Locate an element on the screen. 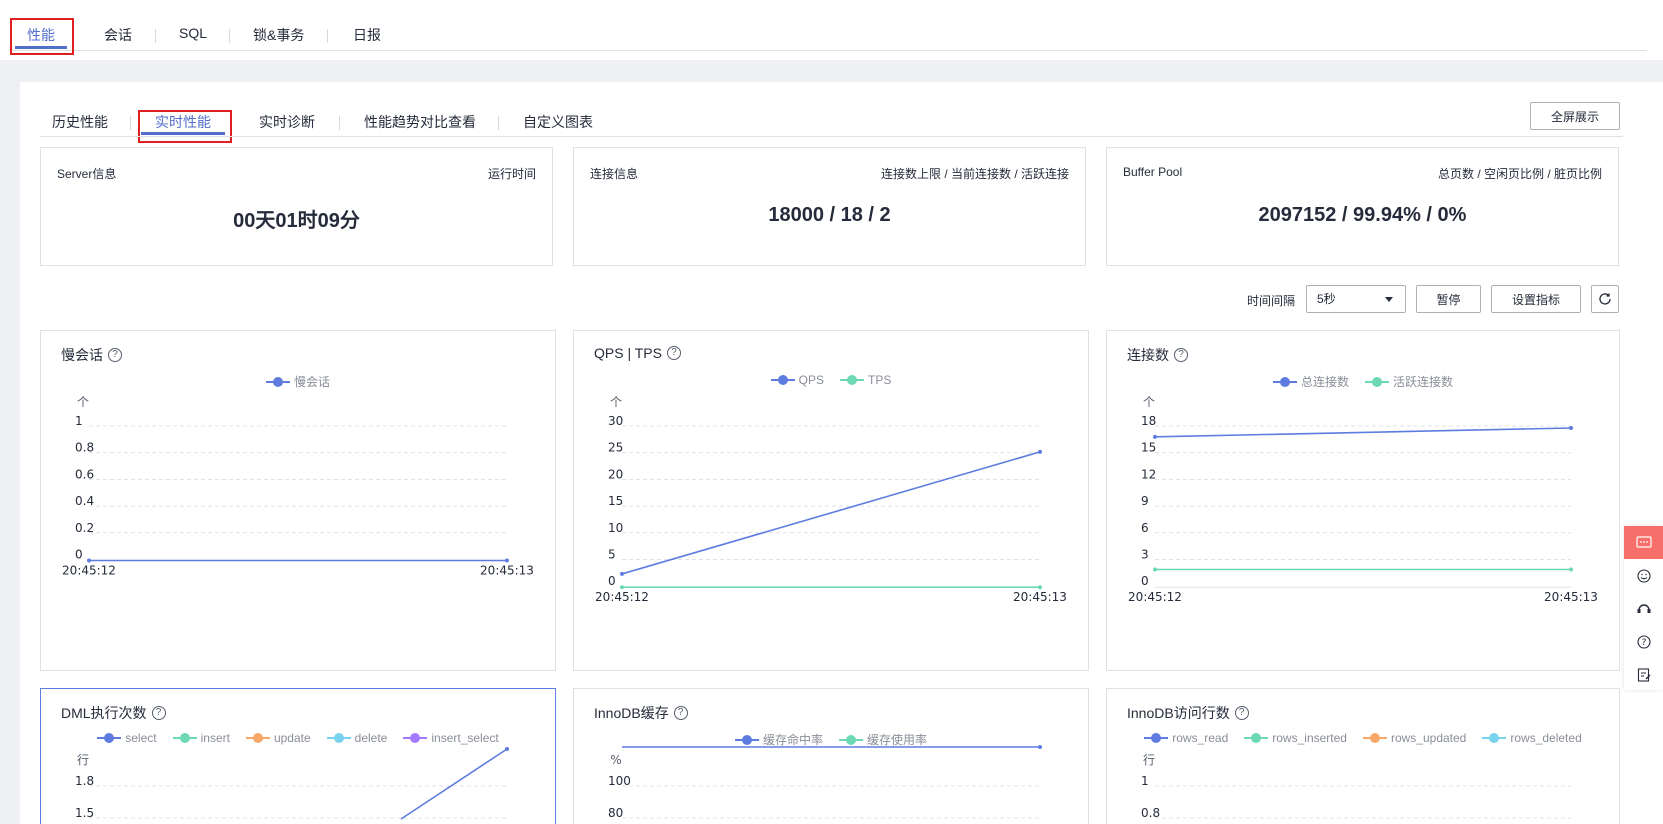 The image size is (1663, 824). subtab-realtime: 实时性能 is located at coordinates (183, 122).